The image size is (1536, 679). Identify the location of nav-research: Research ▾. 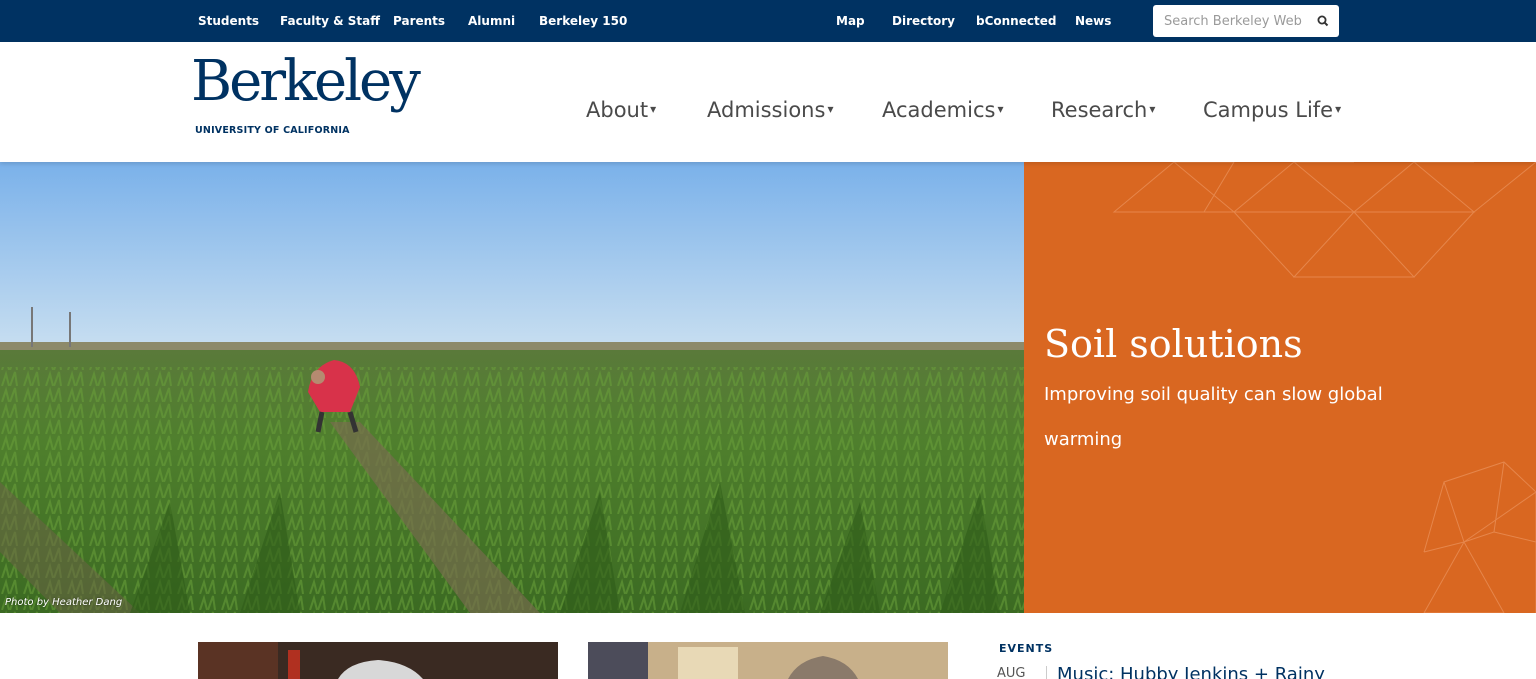
(1103, 110).